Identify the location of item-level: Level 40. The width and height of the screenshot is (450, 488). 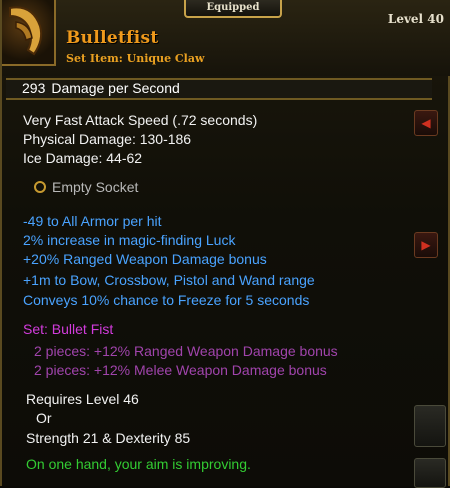
(415, 19).